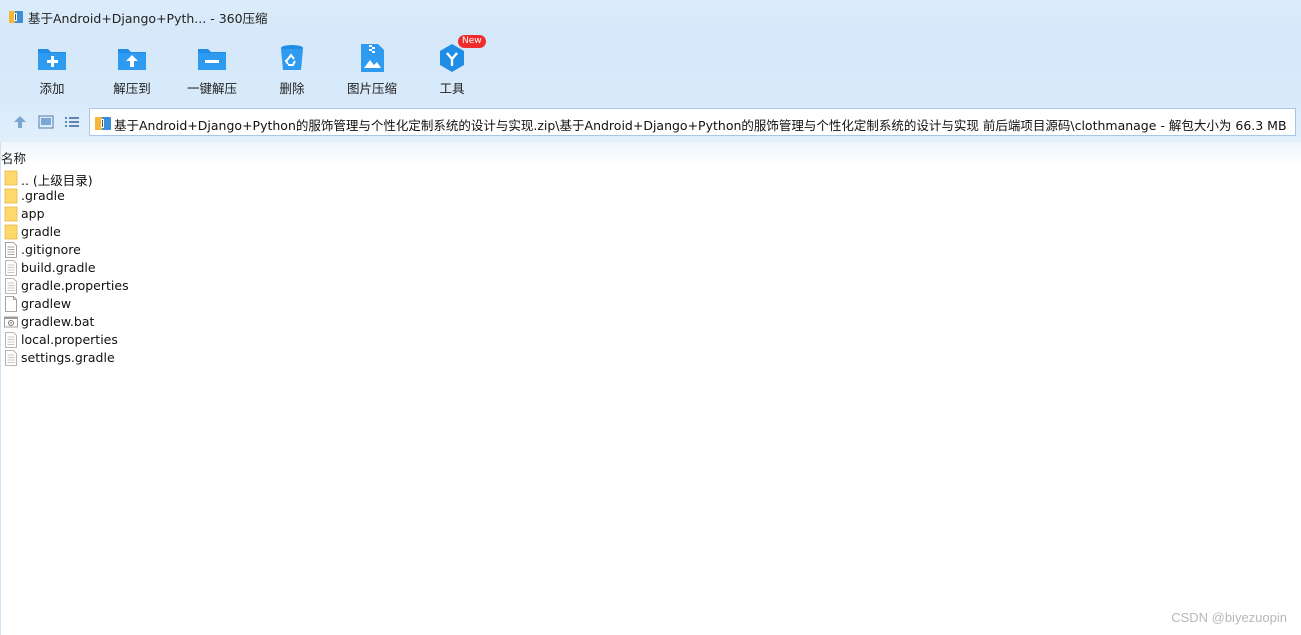 The image size is (1301, 635). I want to click on list-item-gradle-dot: .gradle, so click(650, 196).